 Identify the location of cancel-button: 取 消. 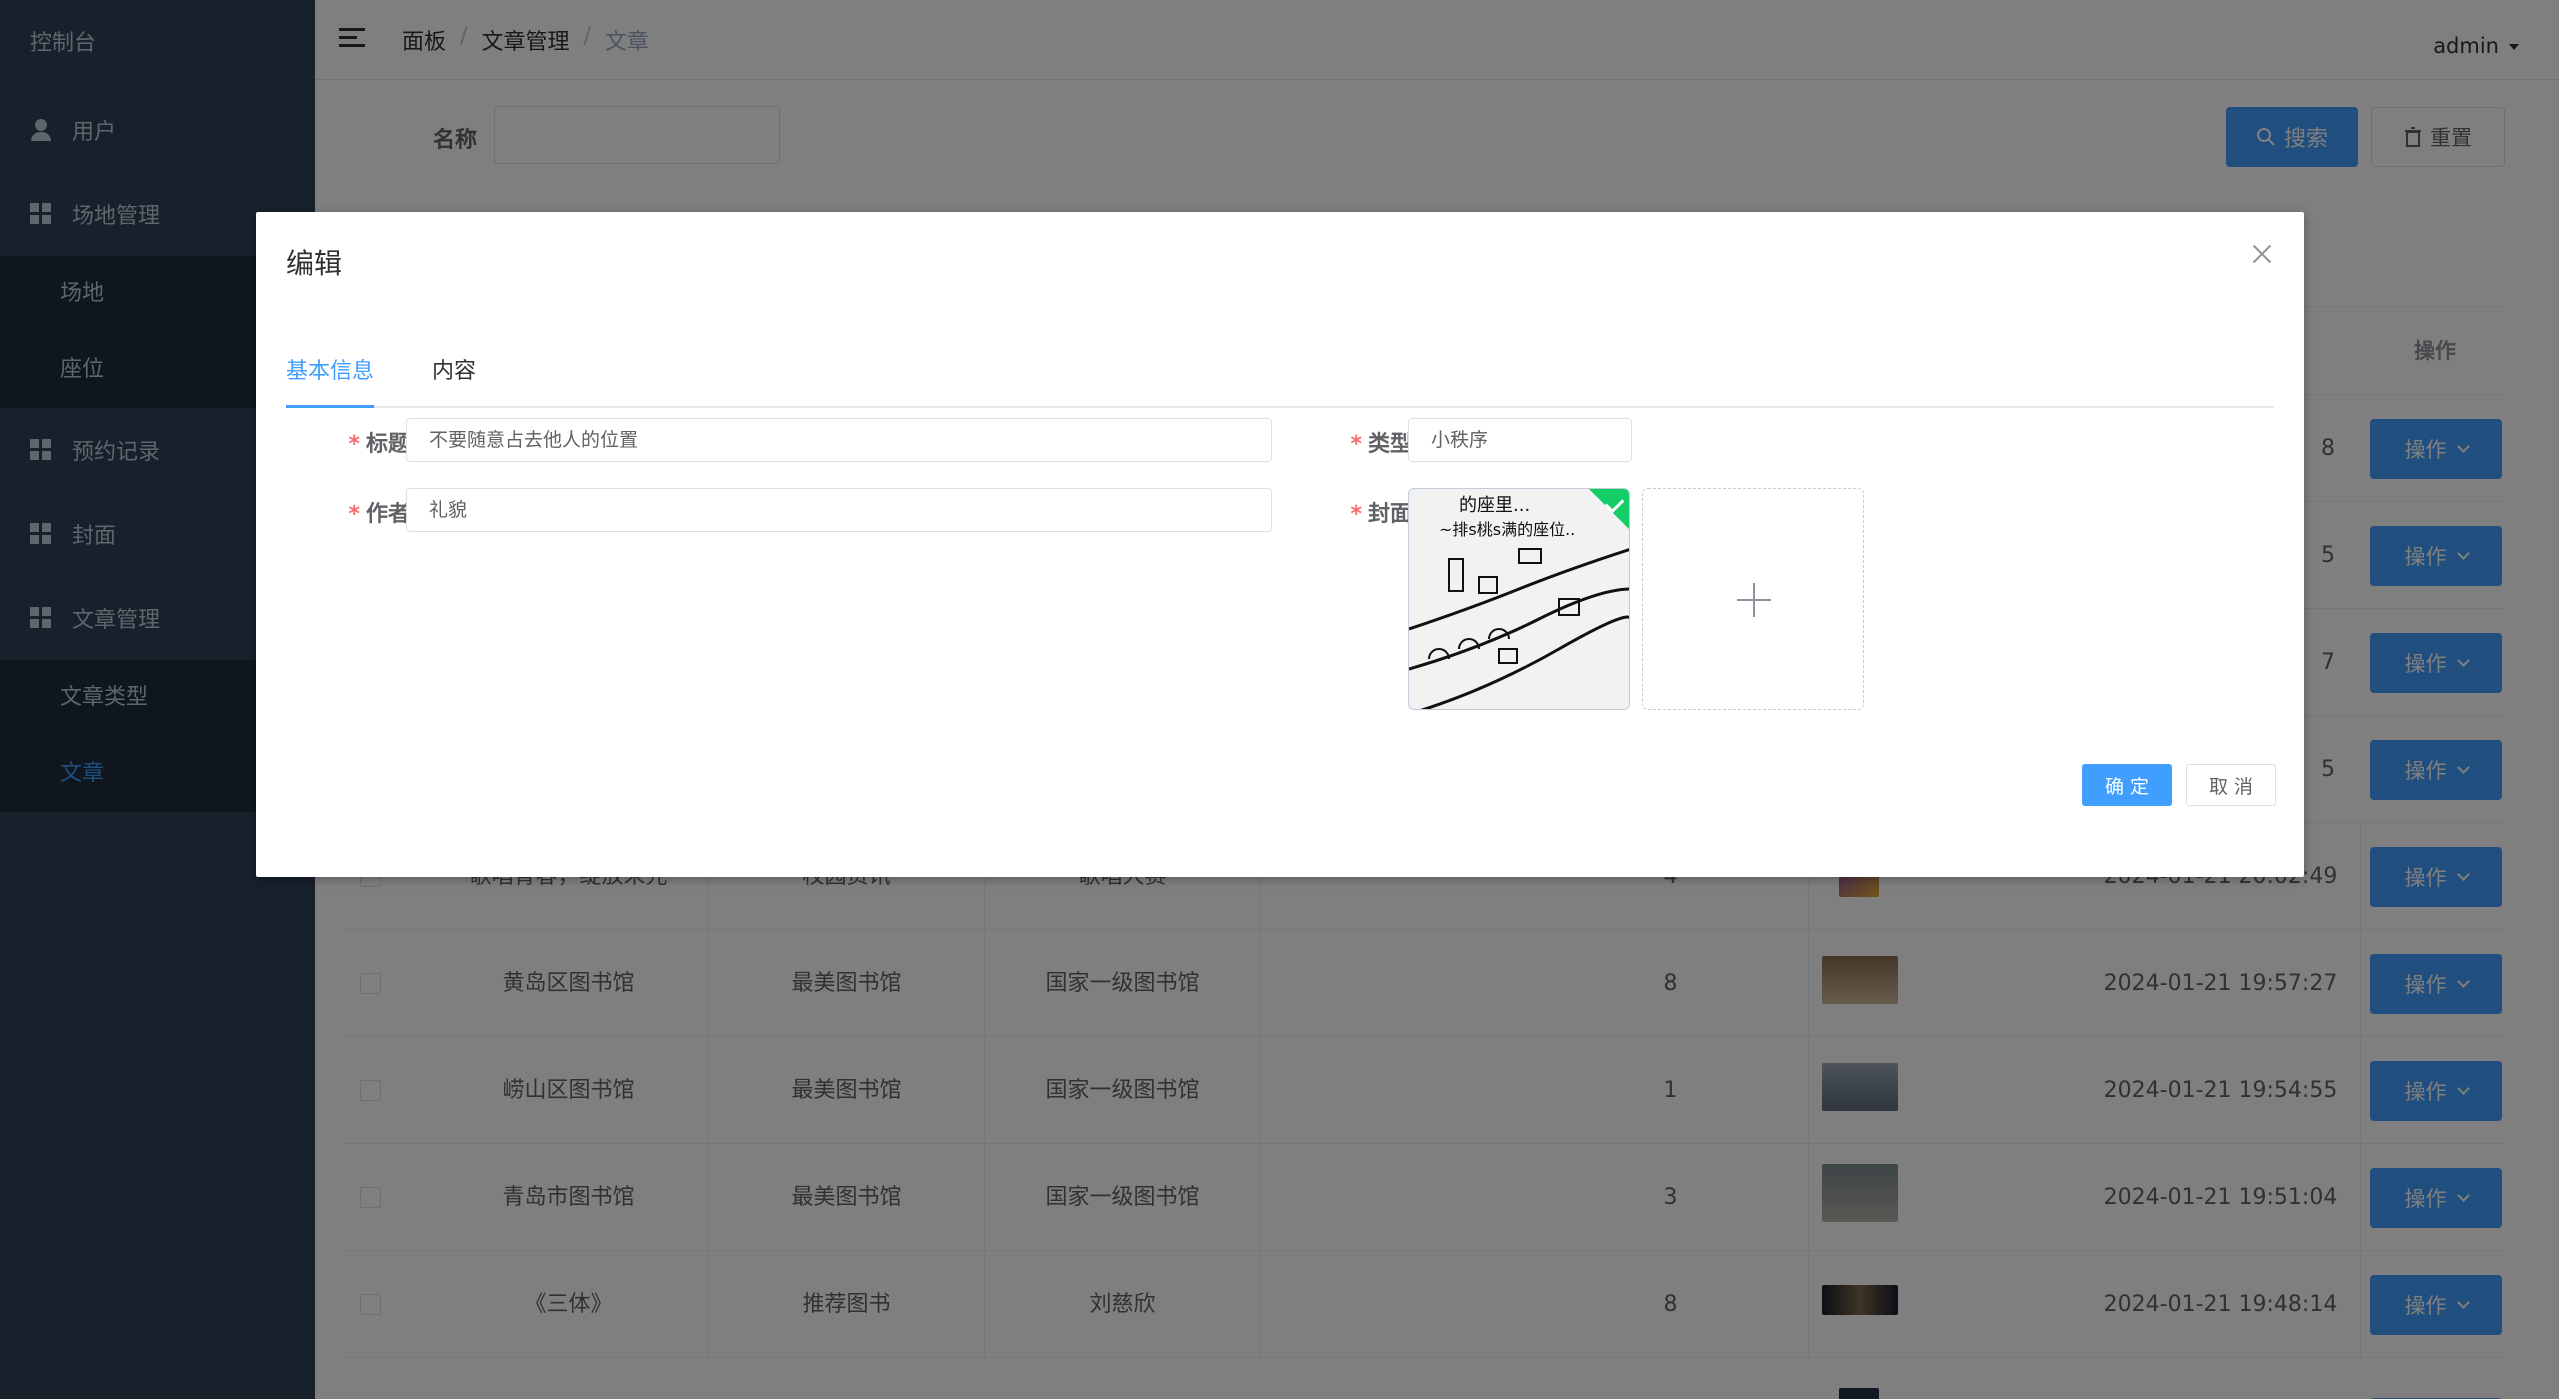
(2231, 785).